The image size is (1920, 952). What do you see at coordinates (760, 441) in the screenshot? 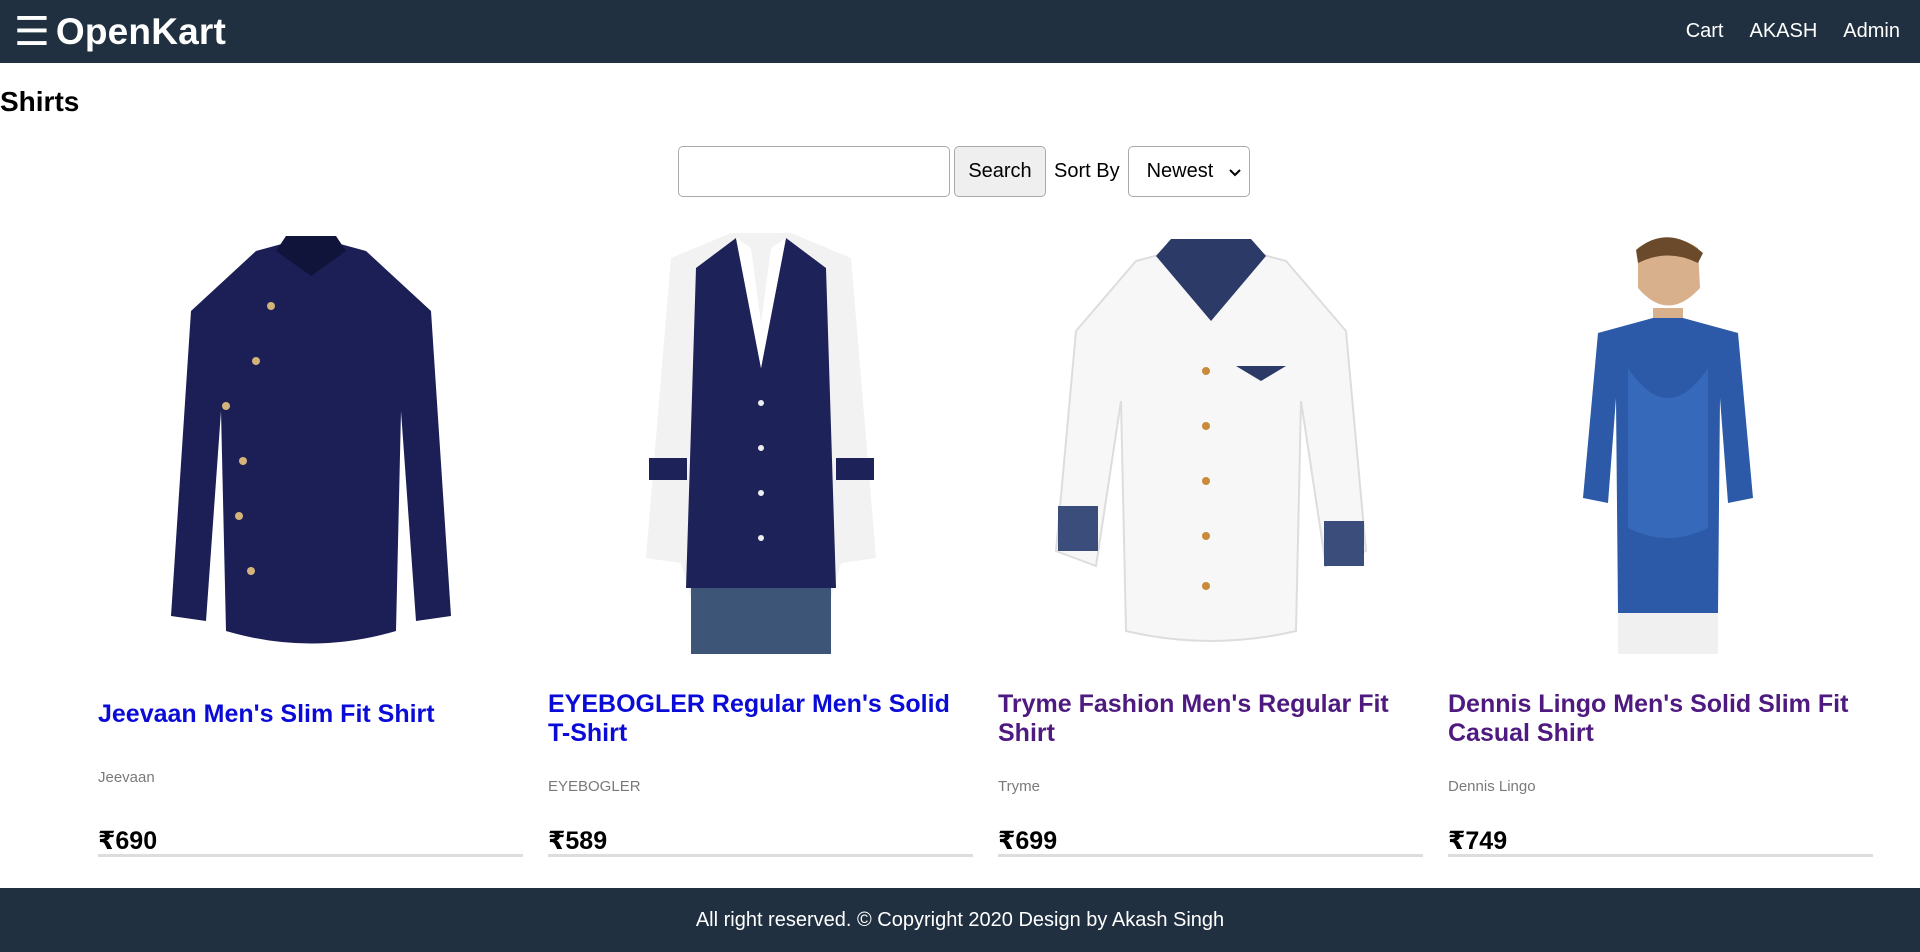
I see `product-image-vest-tshirt` at bounding box center [760, 441].